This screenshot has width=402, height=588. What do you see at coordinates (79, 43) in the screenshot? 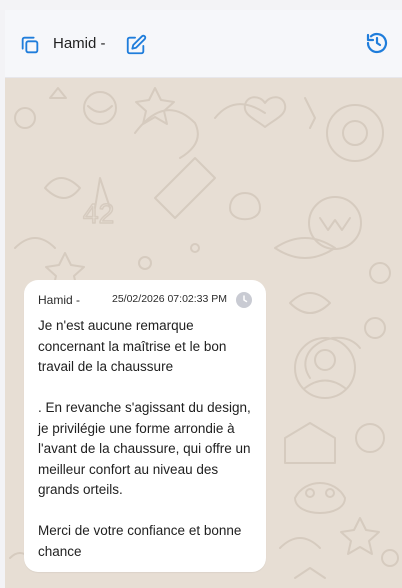
I see `contact-name: Hamid -` at bounding box center [79, 43].